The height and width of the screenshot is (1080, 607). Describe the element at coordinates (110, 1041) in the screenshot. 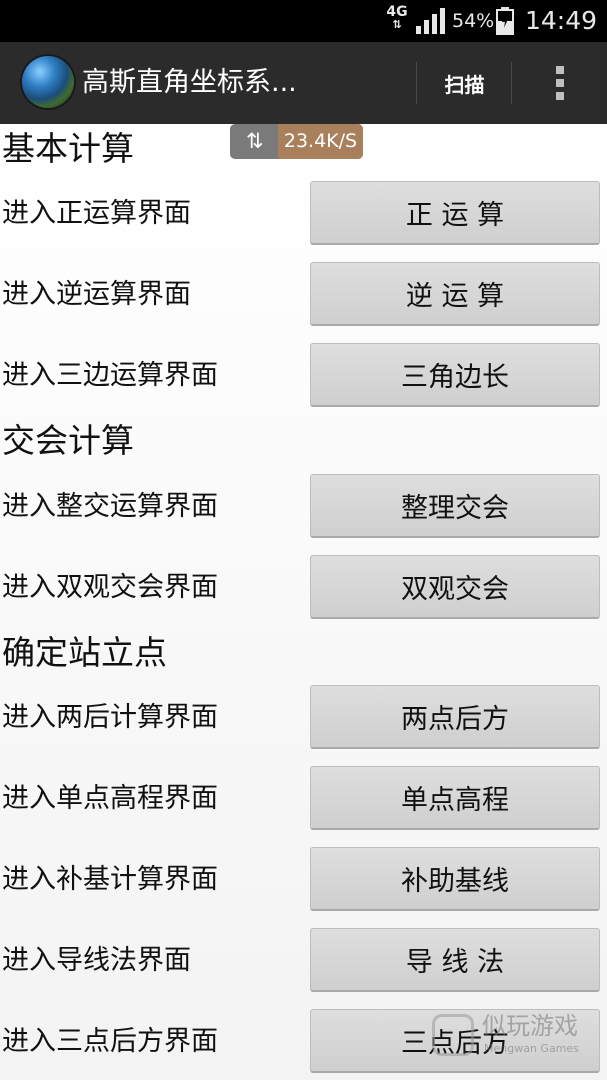

I see `row-label: 进入三点后方界面` at that location.